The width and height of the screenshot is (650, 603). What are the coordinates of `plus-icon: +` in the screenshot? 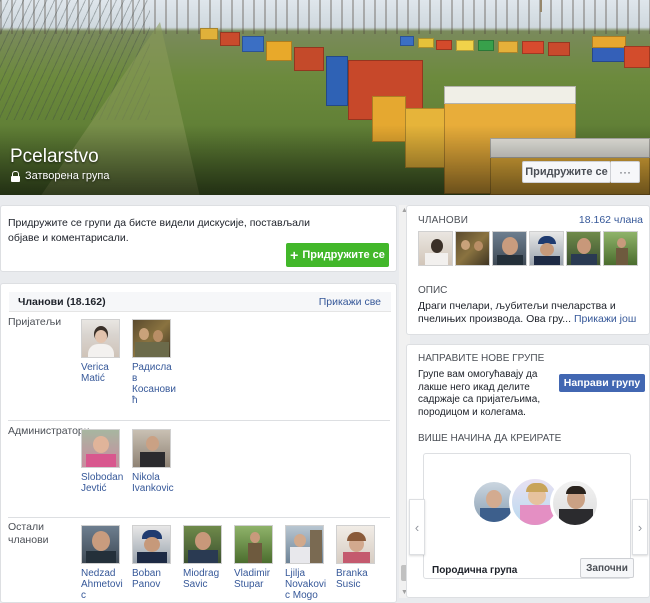 It's located at (294, 255).